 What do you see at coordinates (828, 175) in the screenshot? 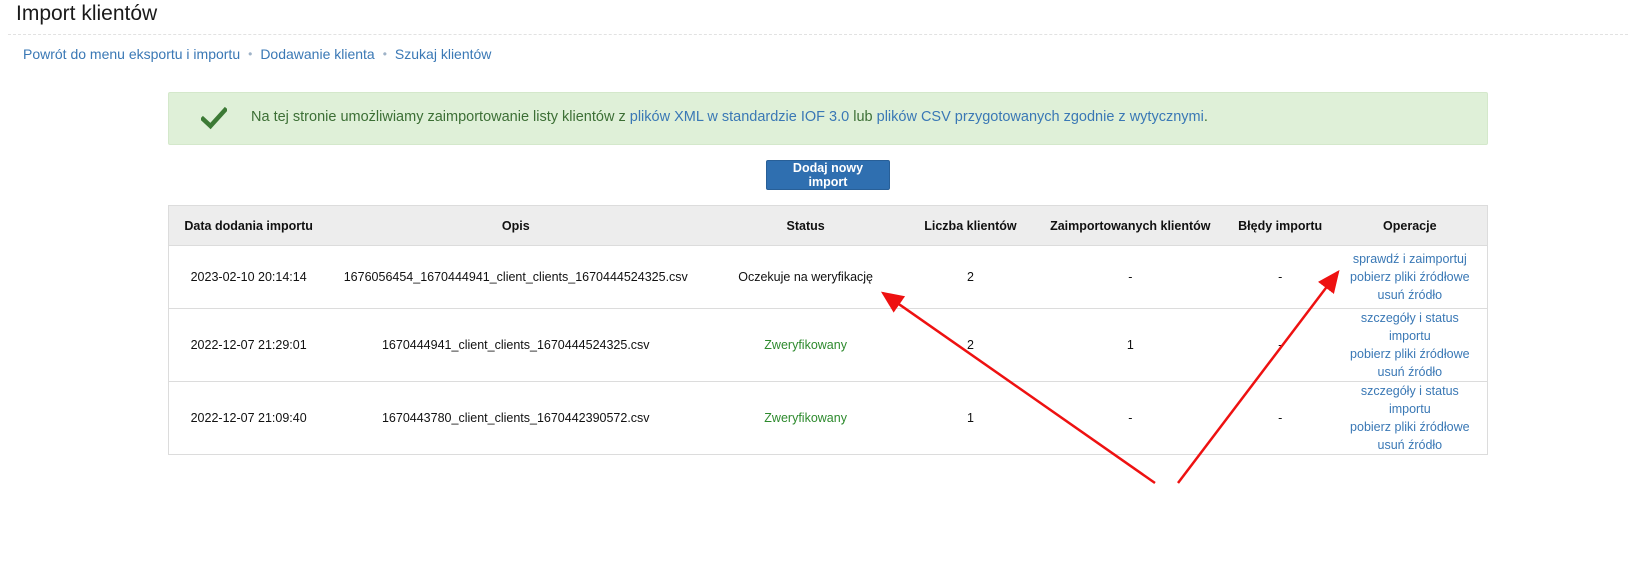
I see `add-new-import-button: Dodaj nowy import` at bounding box center [828, 175].